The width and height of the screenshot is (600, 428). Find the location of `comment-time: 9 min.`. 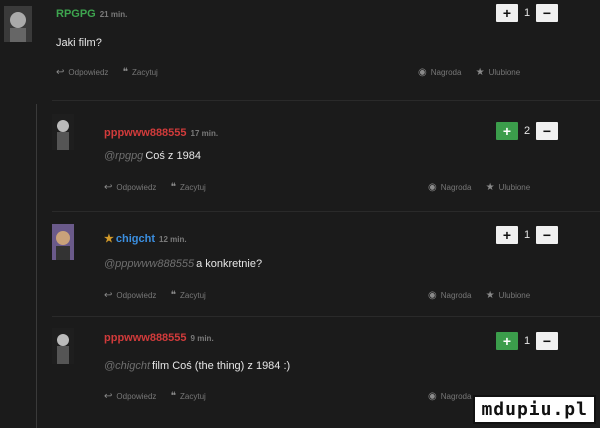

comment-time: 9 min. is located at coordinates (202, 338).